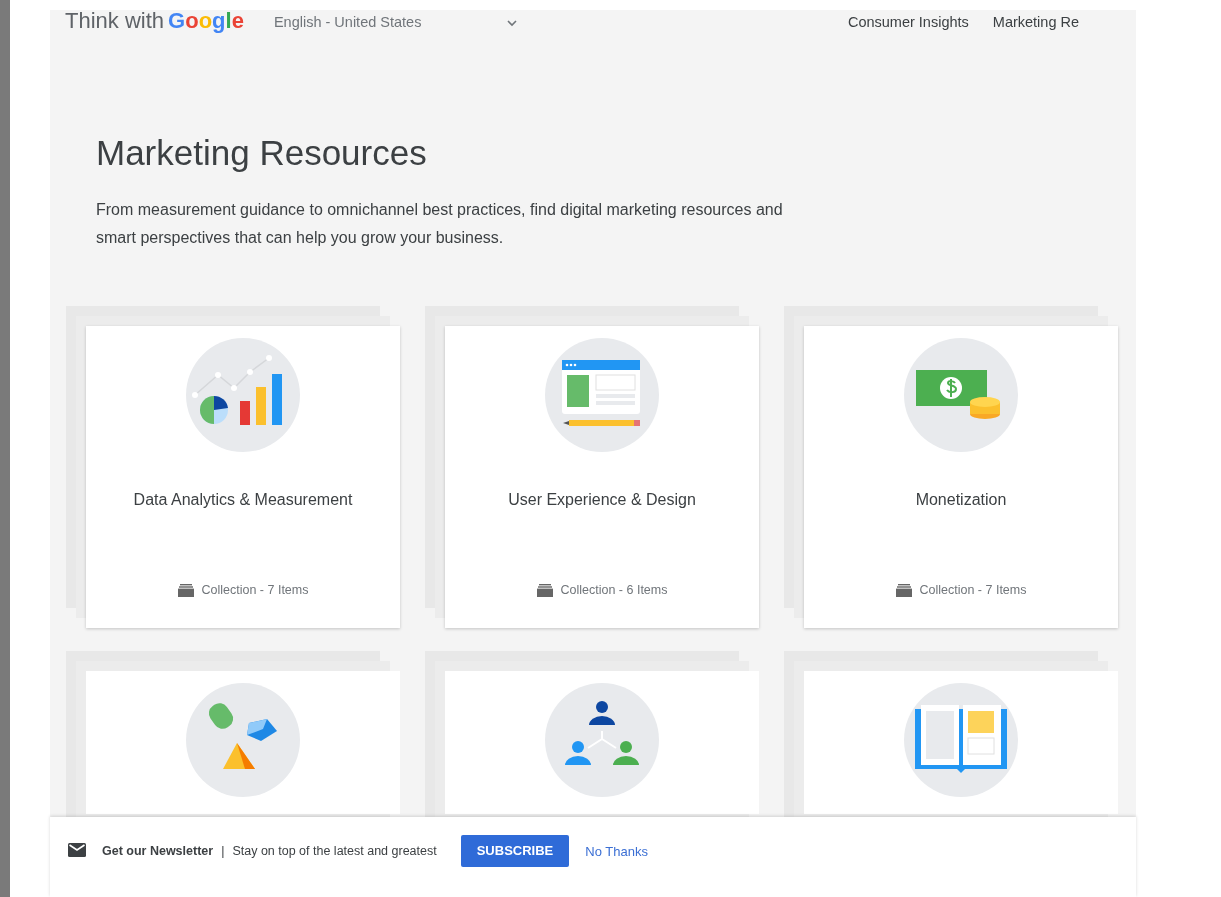  Describe the element at coordinates (515, 851) in the screenshot. I see `subscribe-button: SUBSCRIBE` at that location.